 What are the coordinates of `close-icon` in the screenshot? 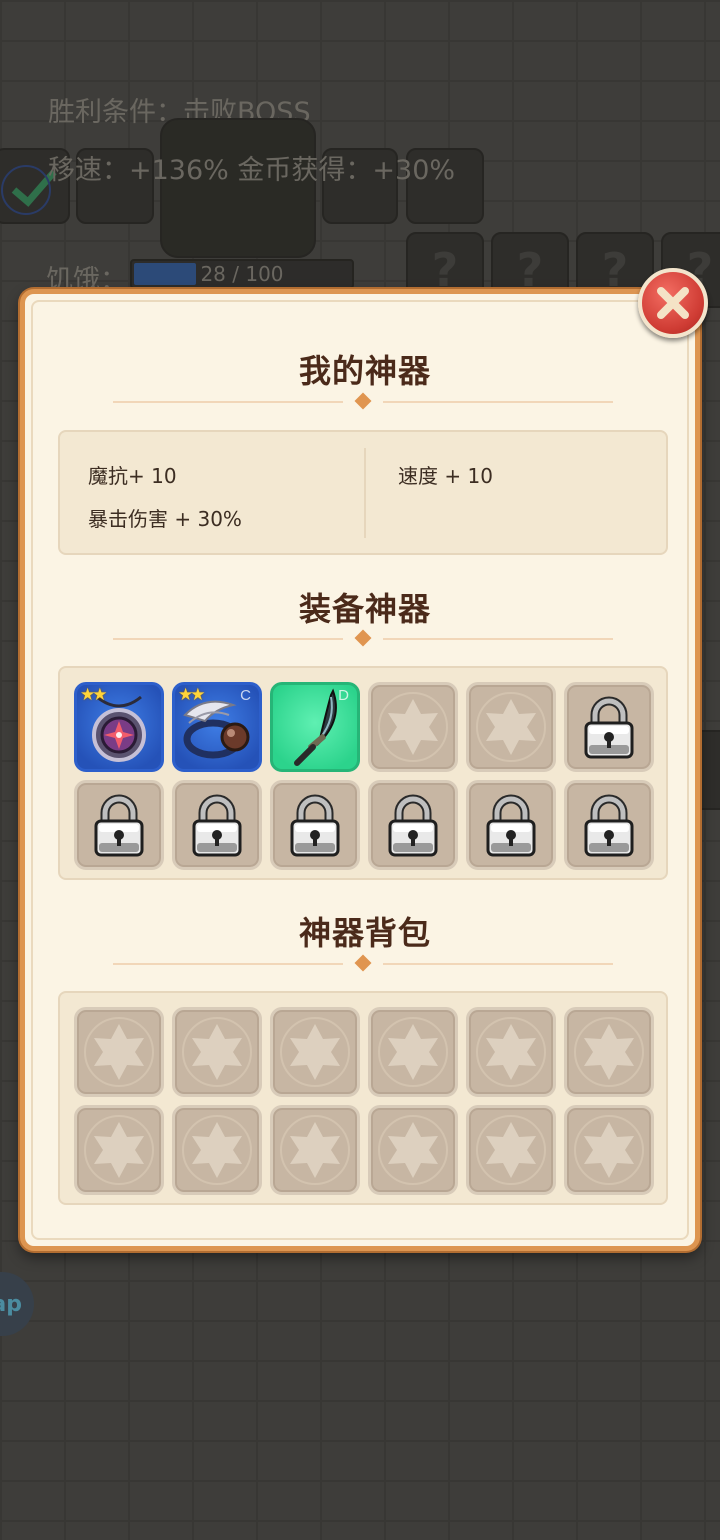 It's located at (673, 303).